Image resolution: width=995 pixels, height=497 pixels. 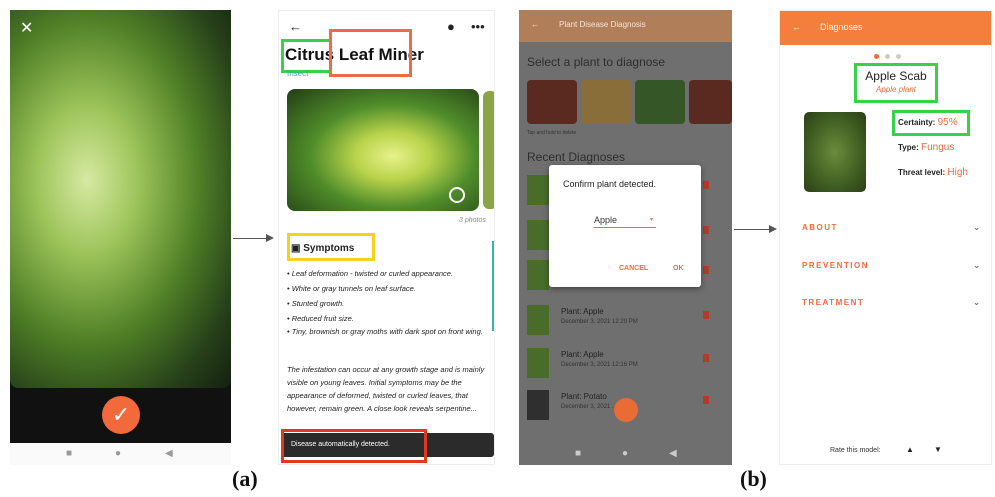 What do you see at coordinates (836, 265) in the screenshot?
I see `section-label: PREVENTION` at bounding box center [836, 265].